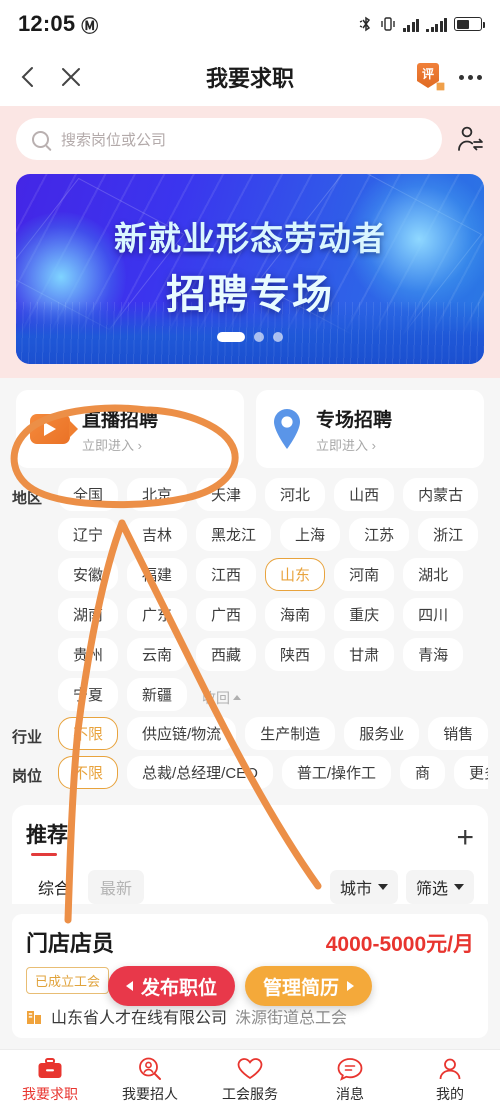 The width and height of the screenshot is (500, 1111). I want to click on sort-tab-newest: 最新, so click(116, 887).